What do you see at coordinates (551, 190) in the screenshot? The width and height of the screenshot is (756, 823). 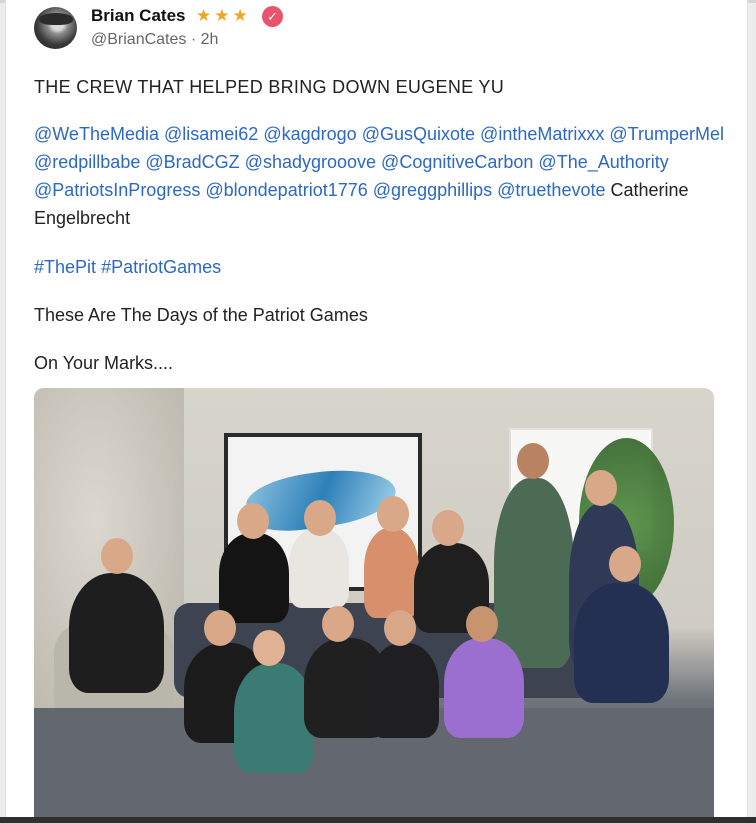 I see `mention-link: @truethevote` at bounding box center [551, 190].